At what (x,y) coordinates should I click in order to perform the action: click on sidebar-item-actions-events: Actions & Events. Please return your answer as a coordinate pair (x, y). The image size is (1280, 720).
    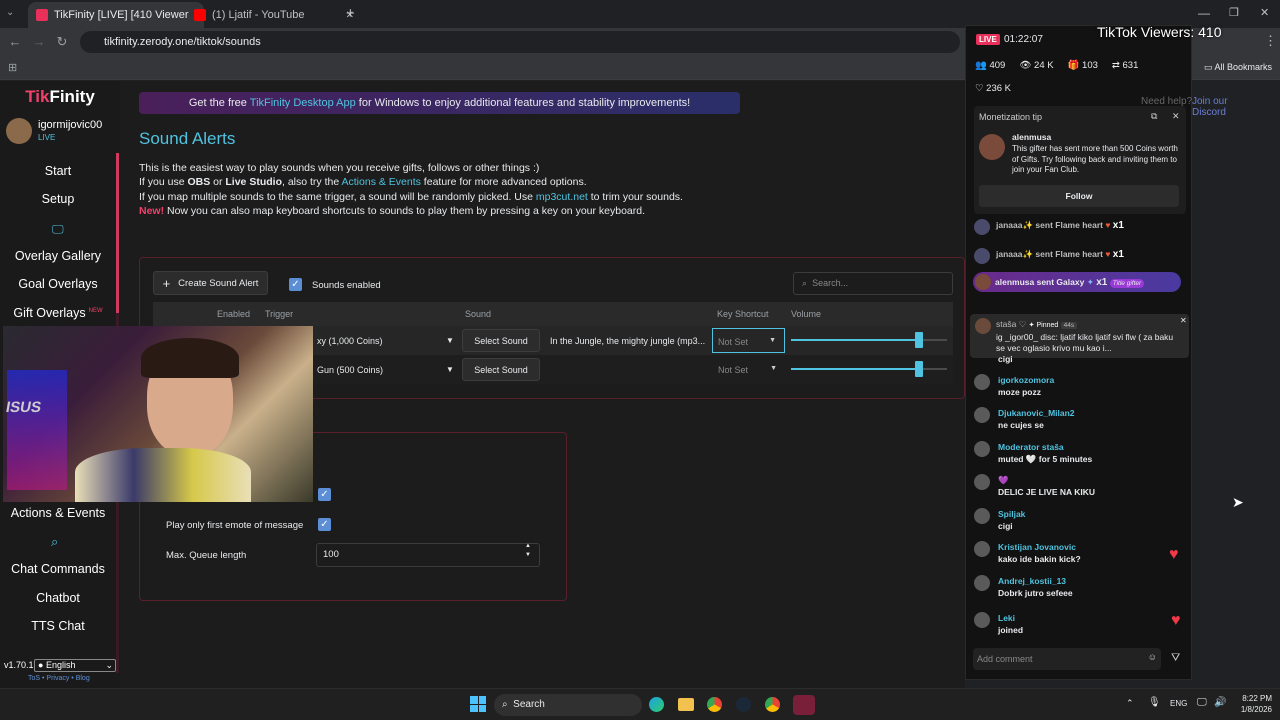
    Looking at the image, I should click on (58, 513).